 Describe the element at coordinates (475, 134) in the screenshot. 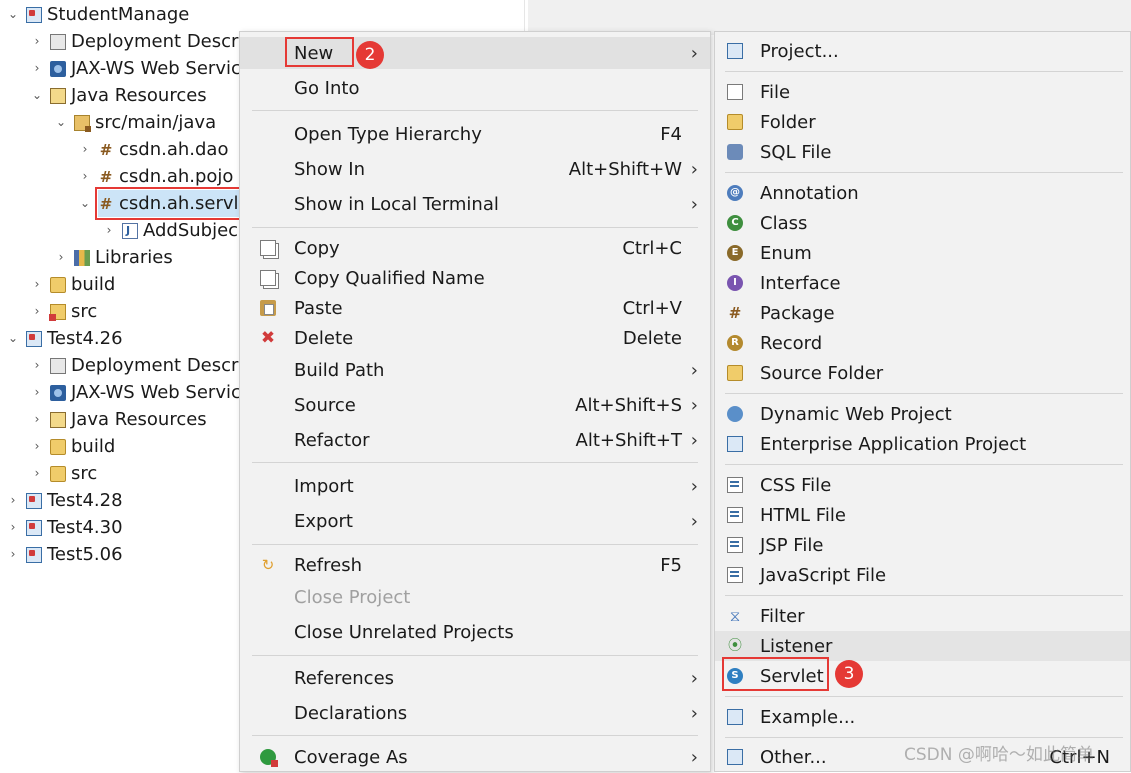

I see `menu-item-open-type-hierarchy: Open Type Hierarchy F4` at that location.